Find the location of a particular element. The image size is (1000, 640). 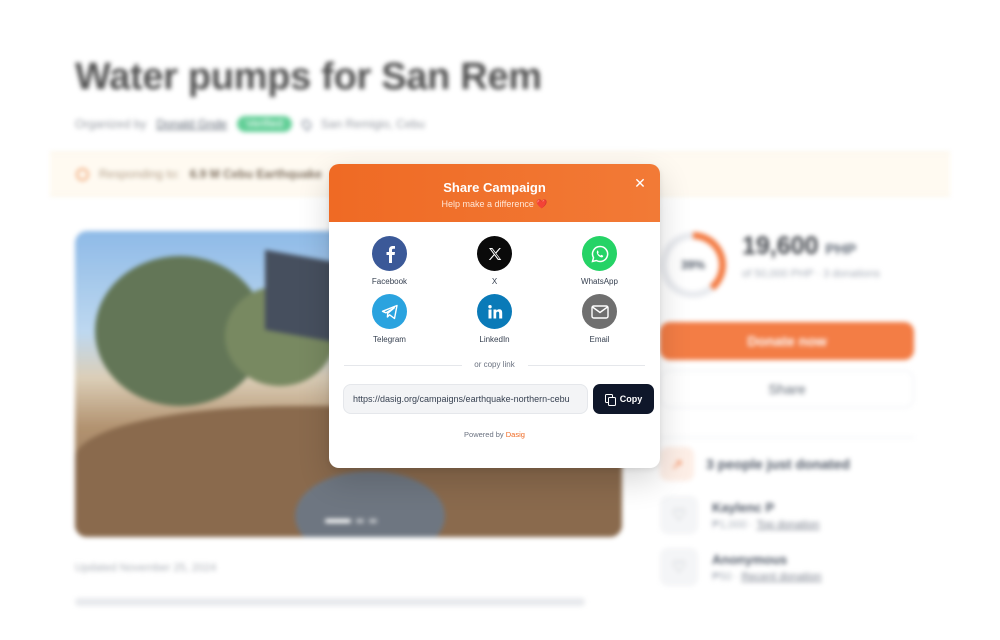

copy-button: Copy is located at coordinates (623, 399).